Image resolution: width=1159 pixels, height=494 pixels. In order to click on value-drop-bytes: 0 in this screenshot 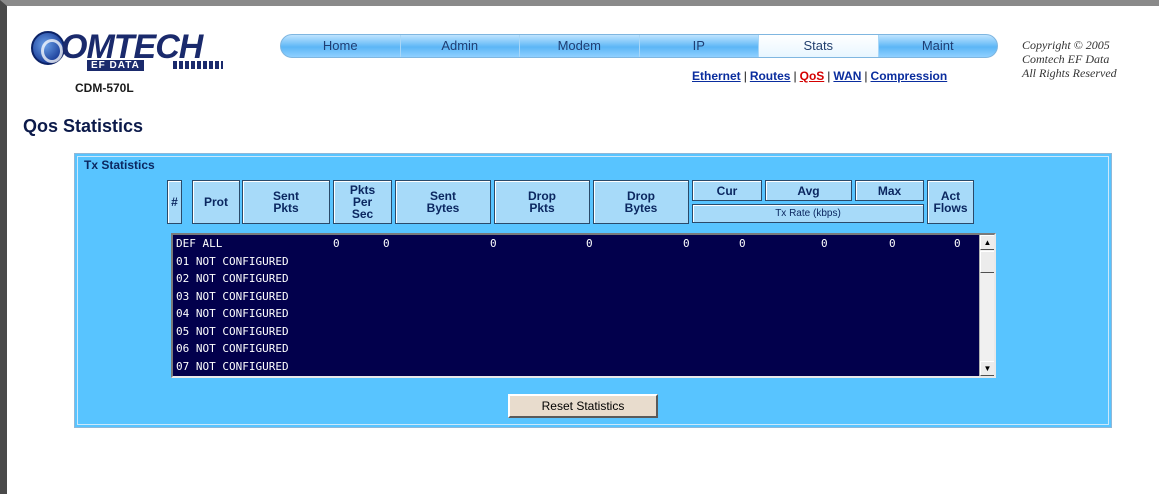, I will do `click(686, 243)`.